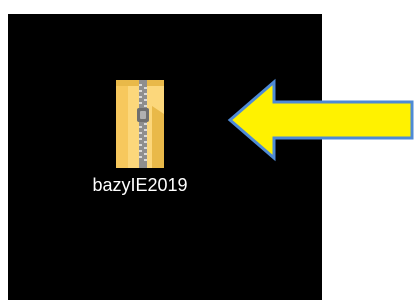  Describe the element at coordinates (140, 185) in the screenshot. I see `file-name-label: bazyIE2019` at that location.